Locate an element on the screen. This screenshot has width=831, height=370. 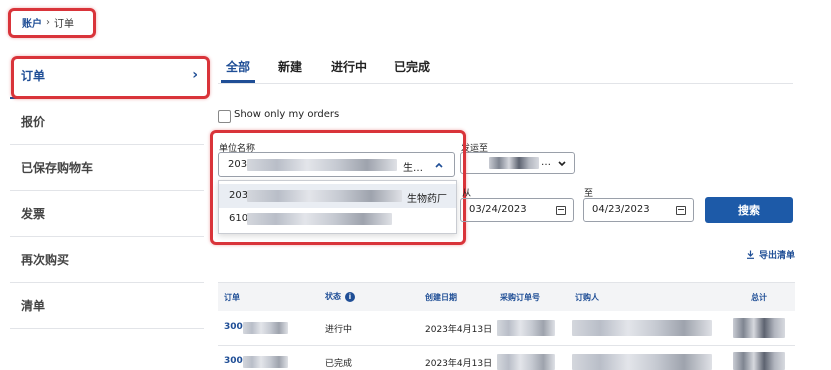
sidebar-item-buy-again: 再次购买 is located at coordinates (107, 260).